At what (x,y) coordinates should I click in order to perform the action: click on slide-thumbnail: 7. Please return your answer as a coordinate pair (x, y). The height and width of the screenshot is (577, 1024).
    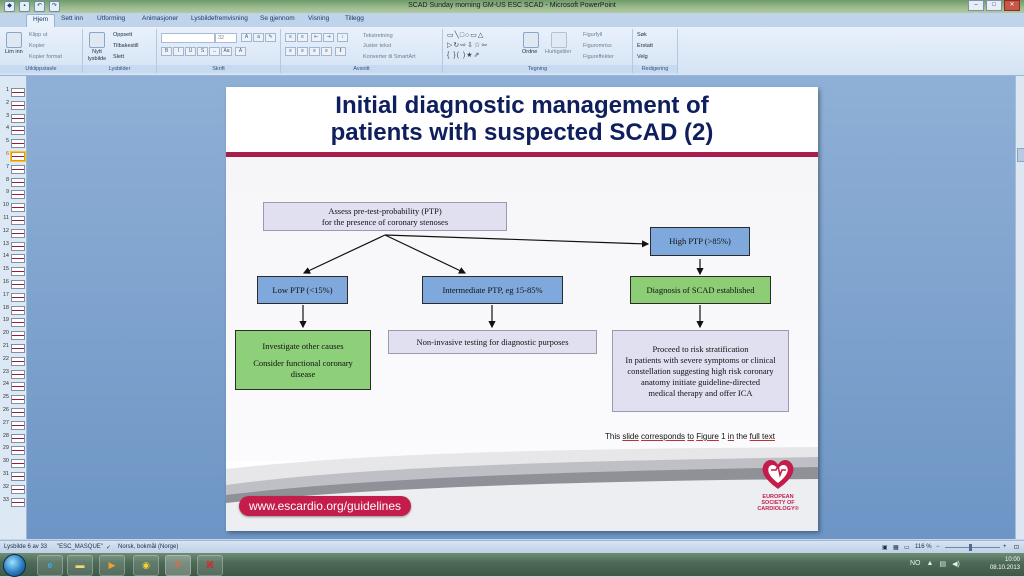
    Looking at the image, I should click on (13, 168).